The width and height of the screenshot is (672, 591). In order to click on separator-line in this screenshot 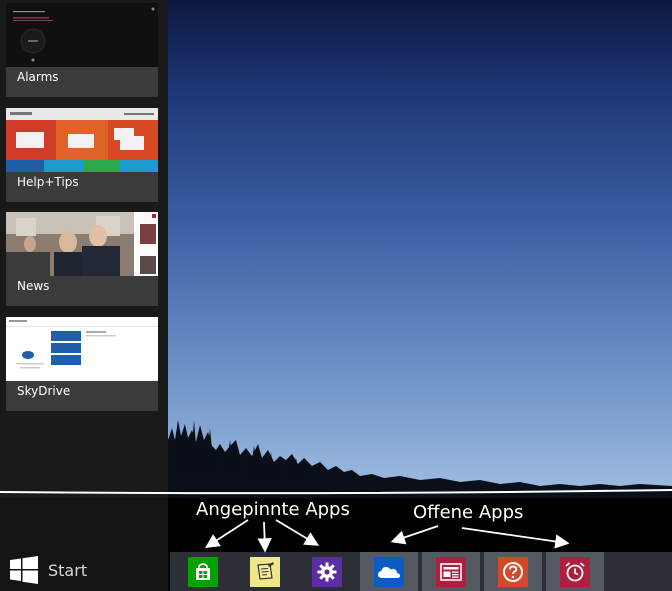, I will do `click(336, 492)`.